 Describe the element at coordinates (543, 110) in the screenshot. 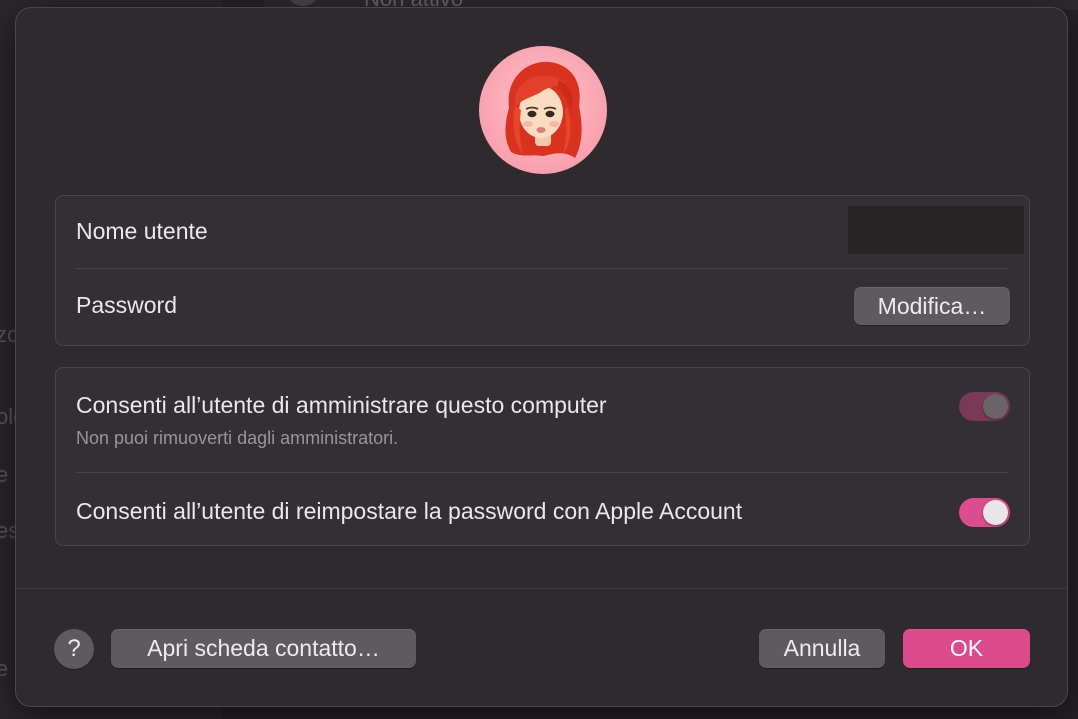

I see `memoji-avatar-icon` at that location.